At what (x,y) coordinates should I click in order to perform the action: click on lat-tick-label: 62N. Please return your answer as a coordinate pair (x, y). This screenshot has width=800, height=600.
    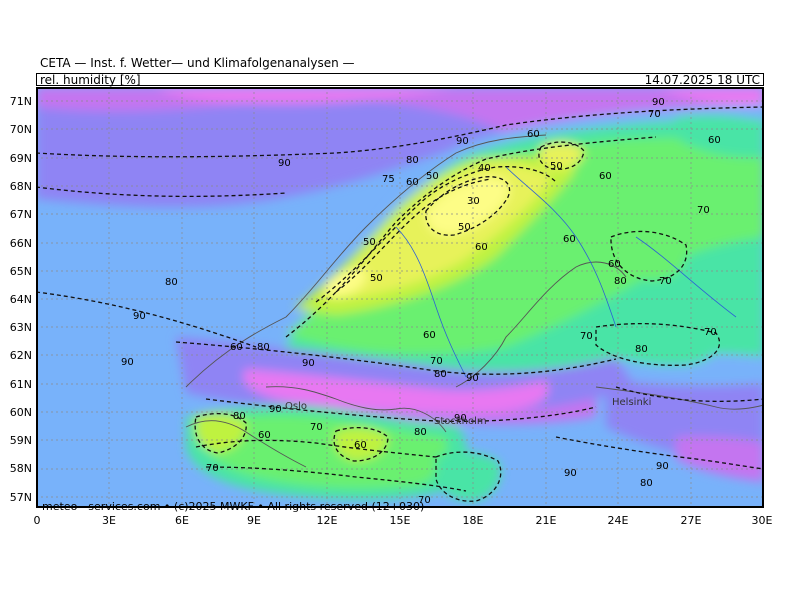
    Looking at the image, I should click on (20, 355).